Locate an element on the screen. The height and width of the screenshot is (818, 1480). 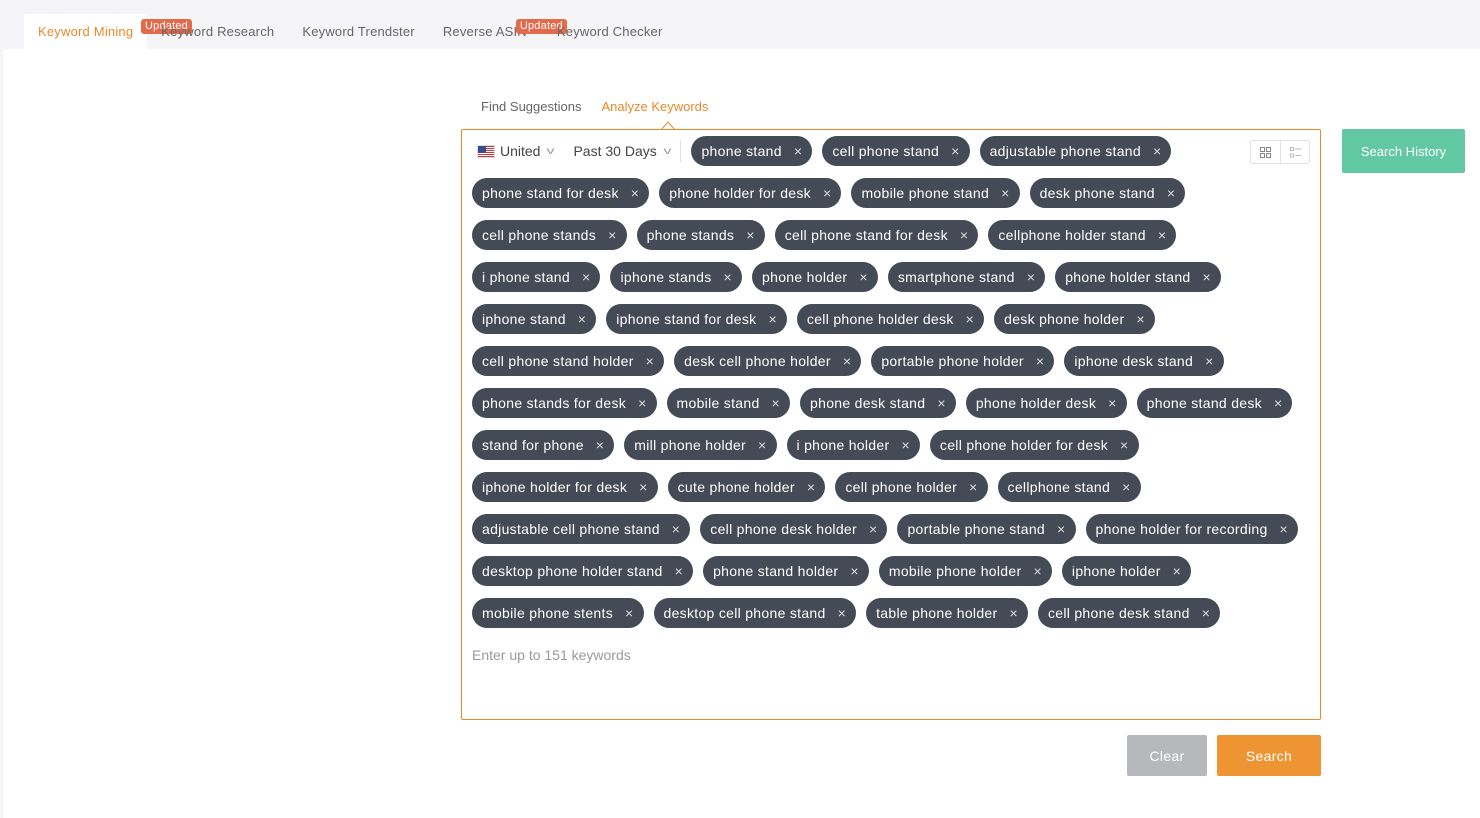
tab-keyword-mining: Keyword Mining Updated is located at coordinates (108, 31).